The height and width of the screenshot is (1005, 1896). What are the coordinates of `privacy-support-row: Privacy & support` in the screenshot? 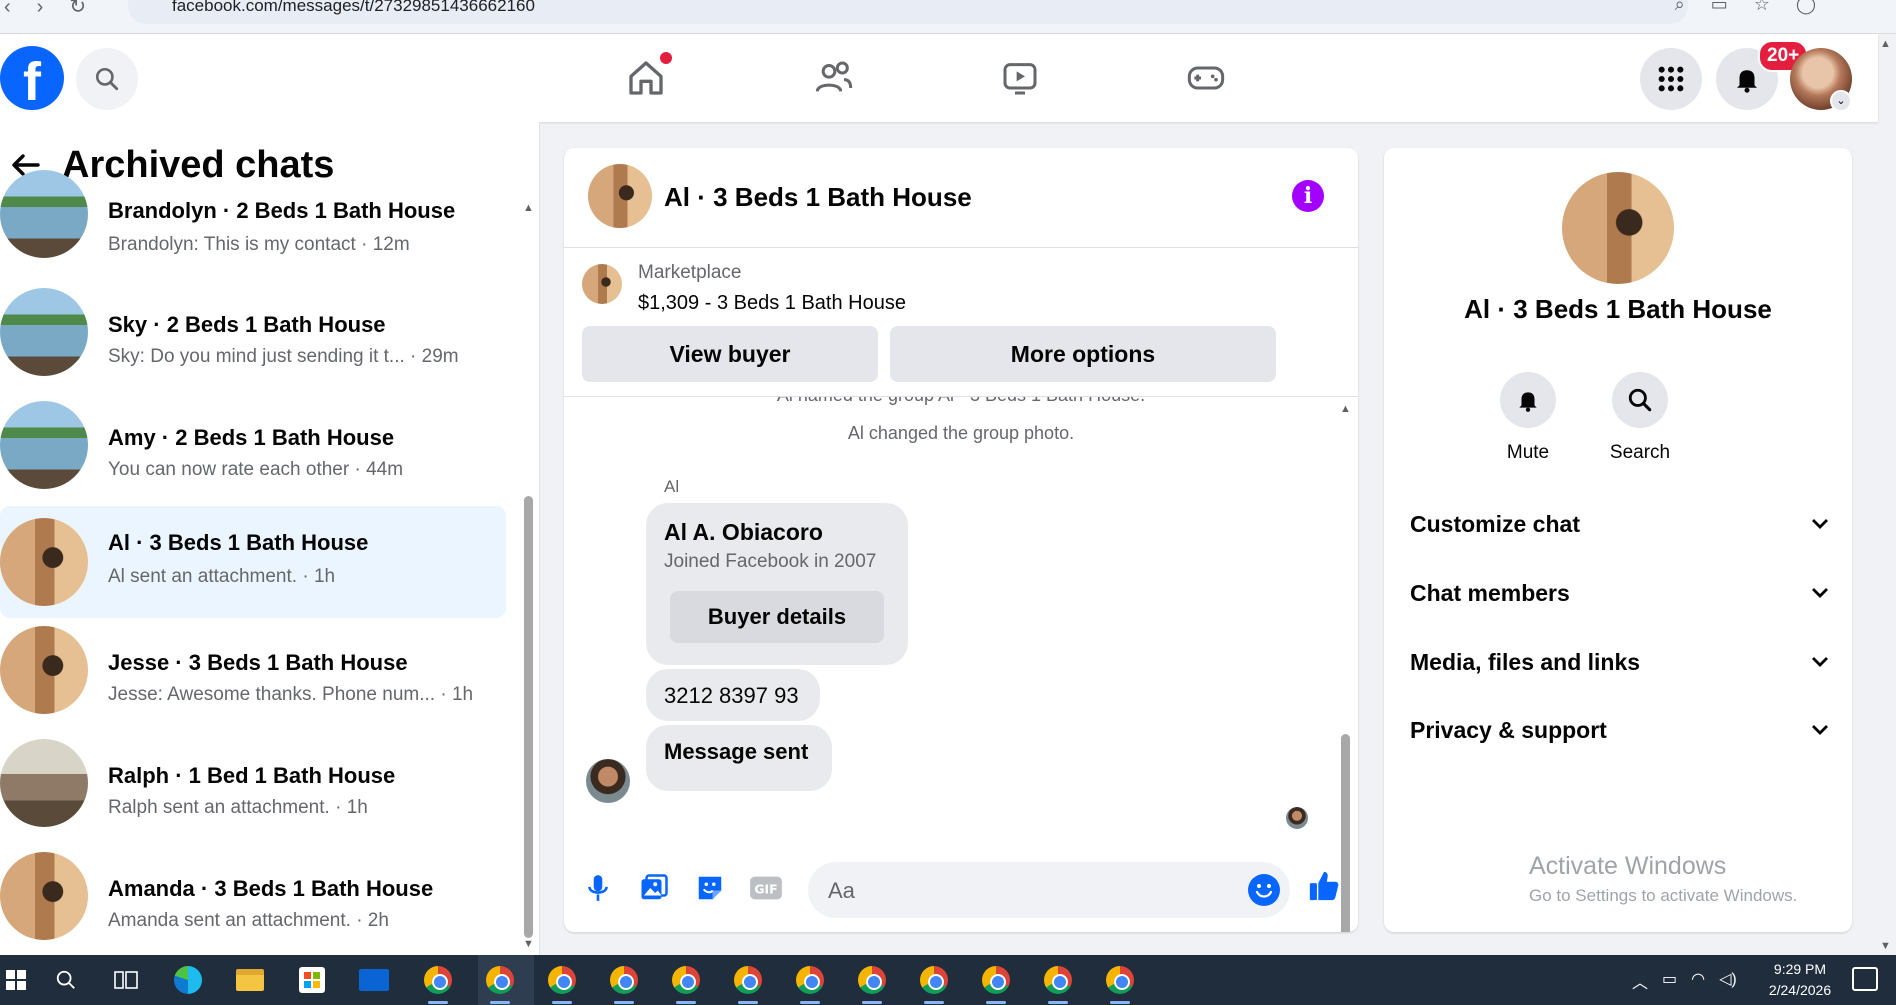 It's located at (1620, 730).